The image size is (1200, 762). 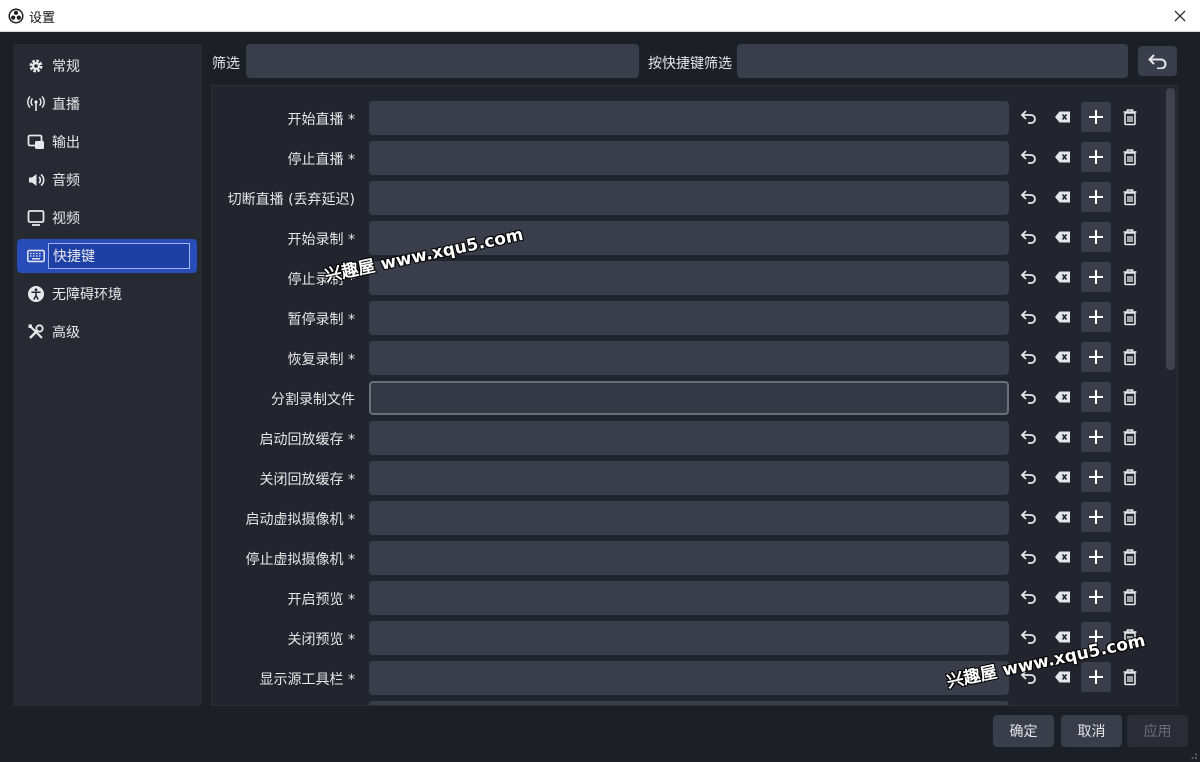 What do you see at coordinates (107, 142) in the screenshot?
I see `sidebar-item-output: 输出` at bounding box center [107, 142].